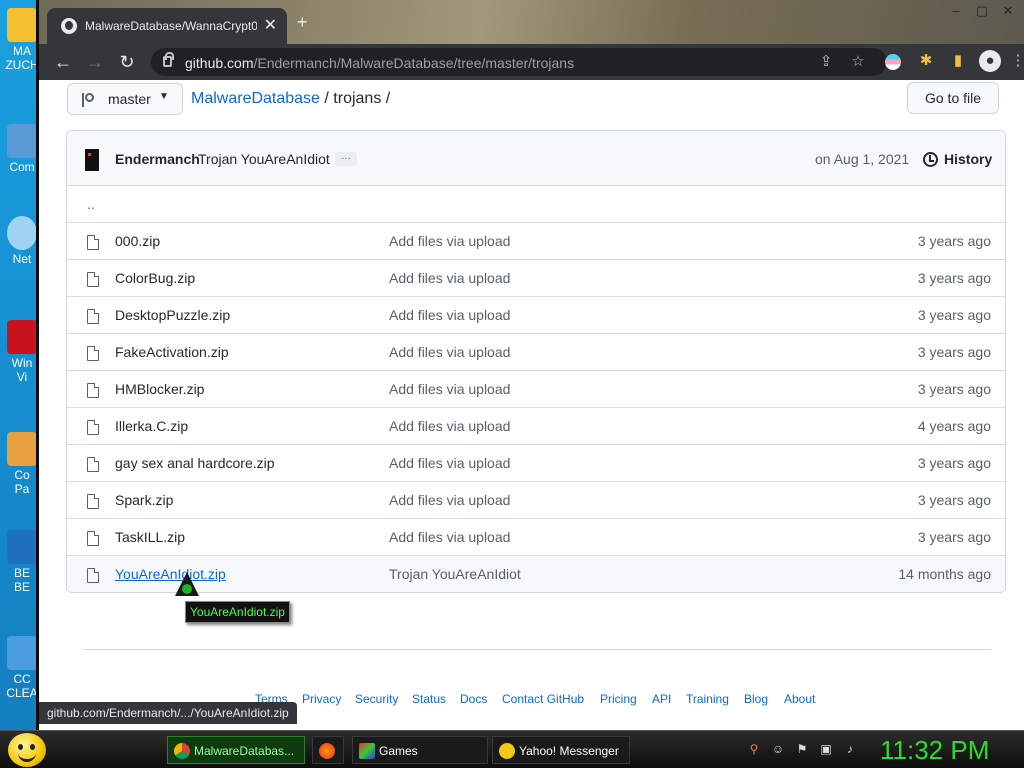  I want to click on start-button, so click(27, 750).